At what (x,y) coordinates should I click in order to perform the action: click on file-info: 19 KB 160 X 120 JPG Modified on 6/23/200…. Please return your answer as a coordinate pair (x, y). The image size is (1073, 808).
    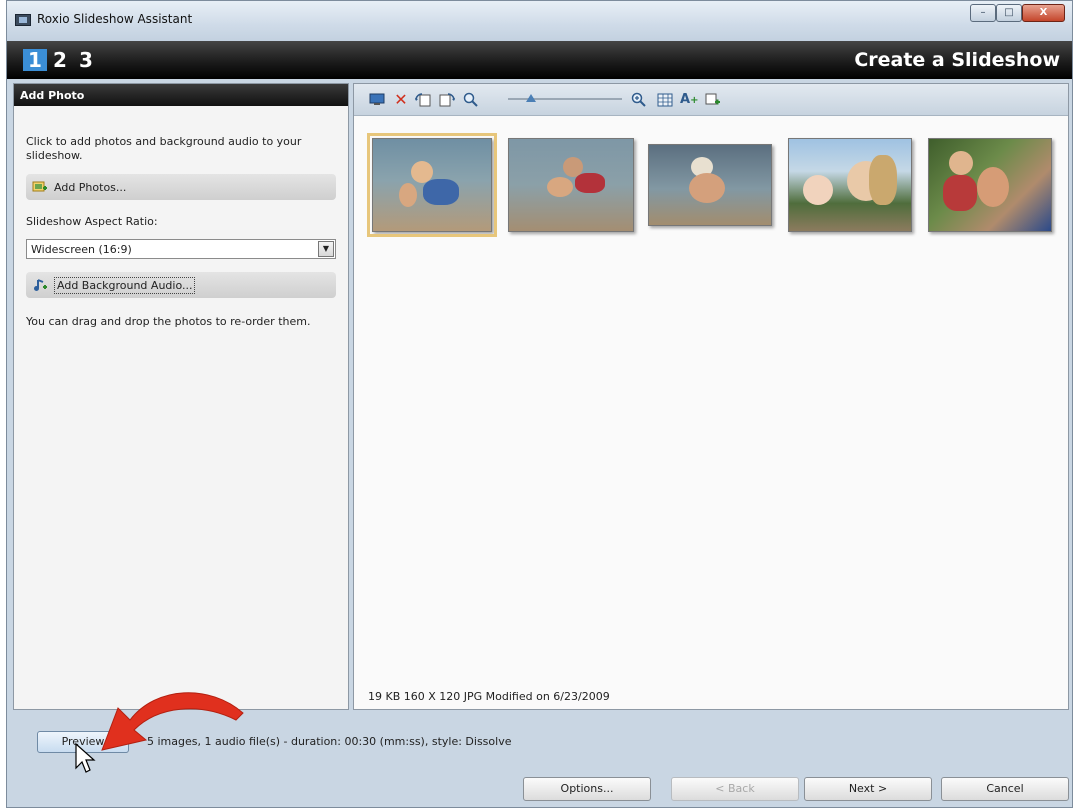
    Looking at the image, I should click on (489, 696).